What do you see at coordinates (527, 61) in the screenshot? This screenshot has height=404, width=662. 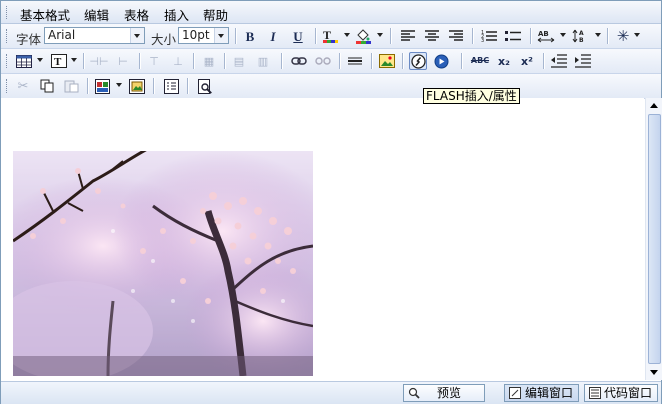 I see `superscript-button: x²` at bounding box center [527, 61].